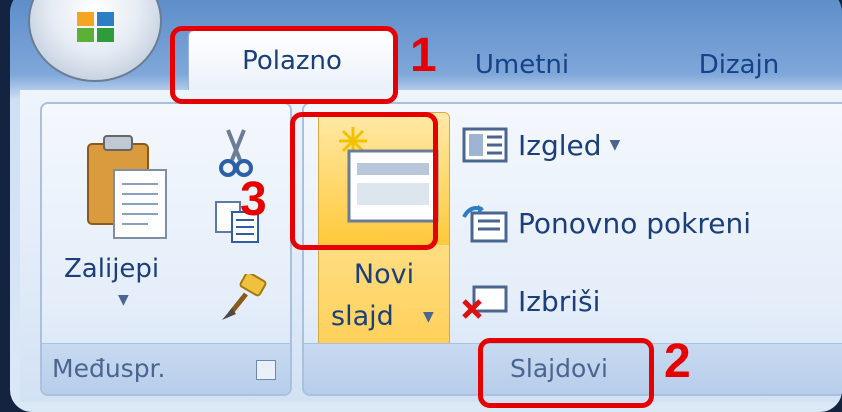 Image resolution: width=842 pixels, height=412 pixels. What do you see at coordinates (266, 370) in the screenshot?
I see `dialog-launcher-icon` at bounding box center [266, 370].